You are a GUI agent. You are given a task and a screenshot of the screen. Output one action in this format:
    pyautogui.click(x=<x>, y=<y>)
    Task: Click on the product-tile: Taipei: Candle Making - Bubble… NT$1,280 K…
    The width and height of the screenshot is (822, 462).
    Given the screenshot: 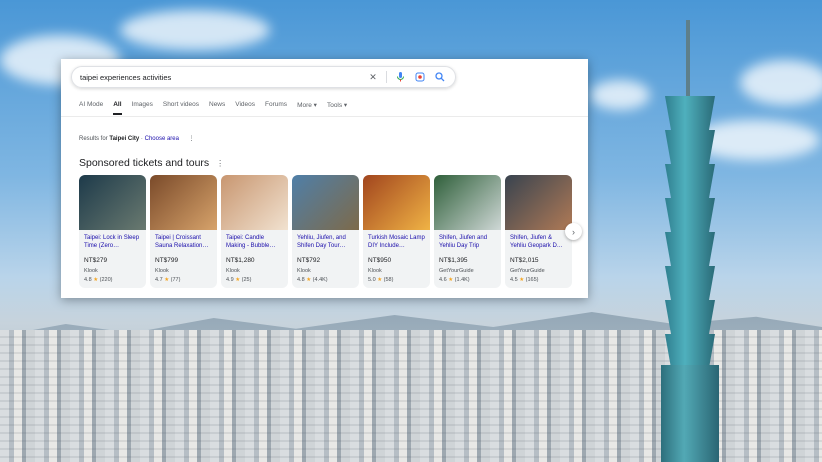 What is the action you would take?
    pyautogui.click(x=254, y=231)
    